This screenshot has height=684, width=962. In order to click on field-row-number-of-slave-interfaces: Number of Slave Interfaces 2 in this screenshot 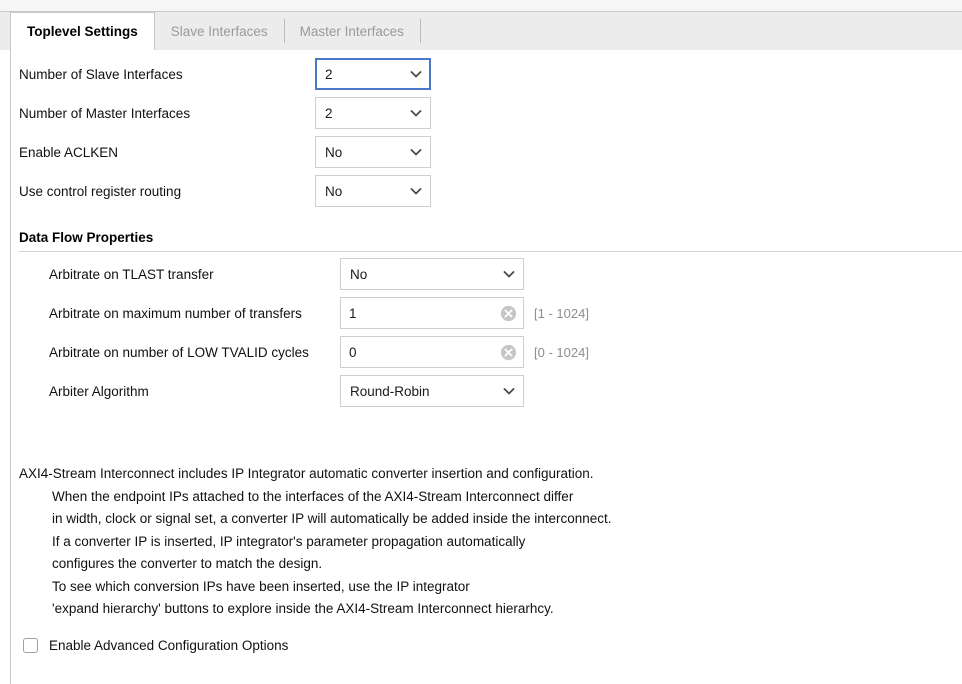, I will do `click(225, 74)`.